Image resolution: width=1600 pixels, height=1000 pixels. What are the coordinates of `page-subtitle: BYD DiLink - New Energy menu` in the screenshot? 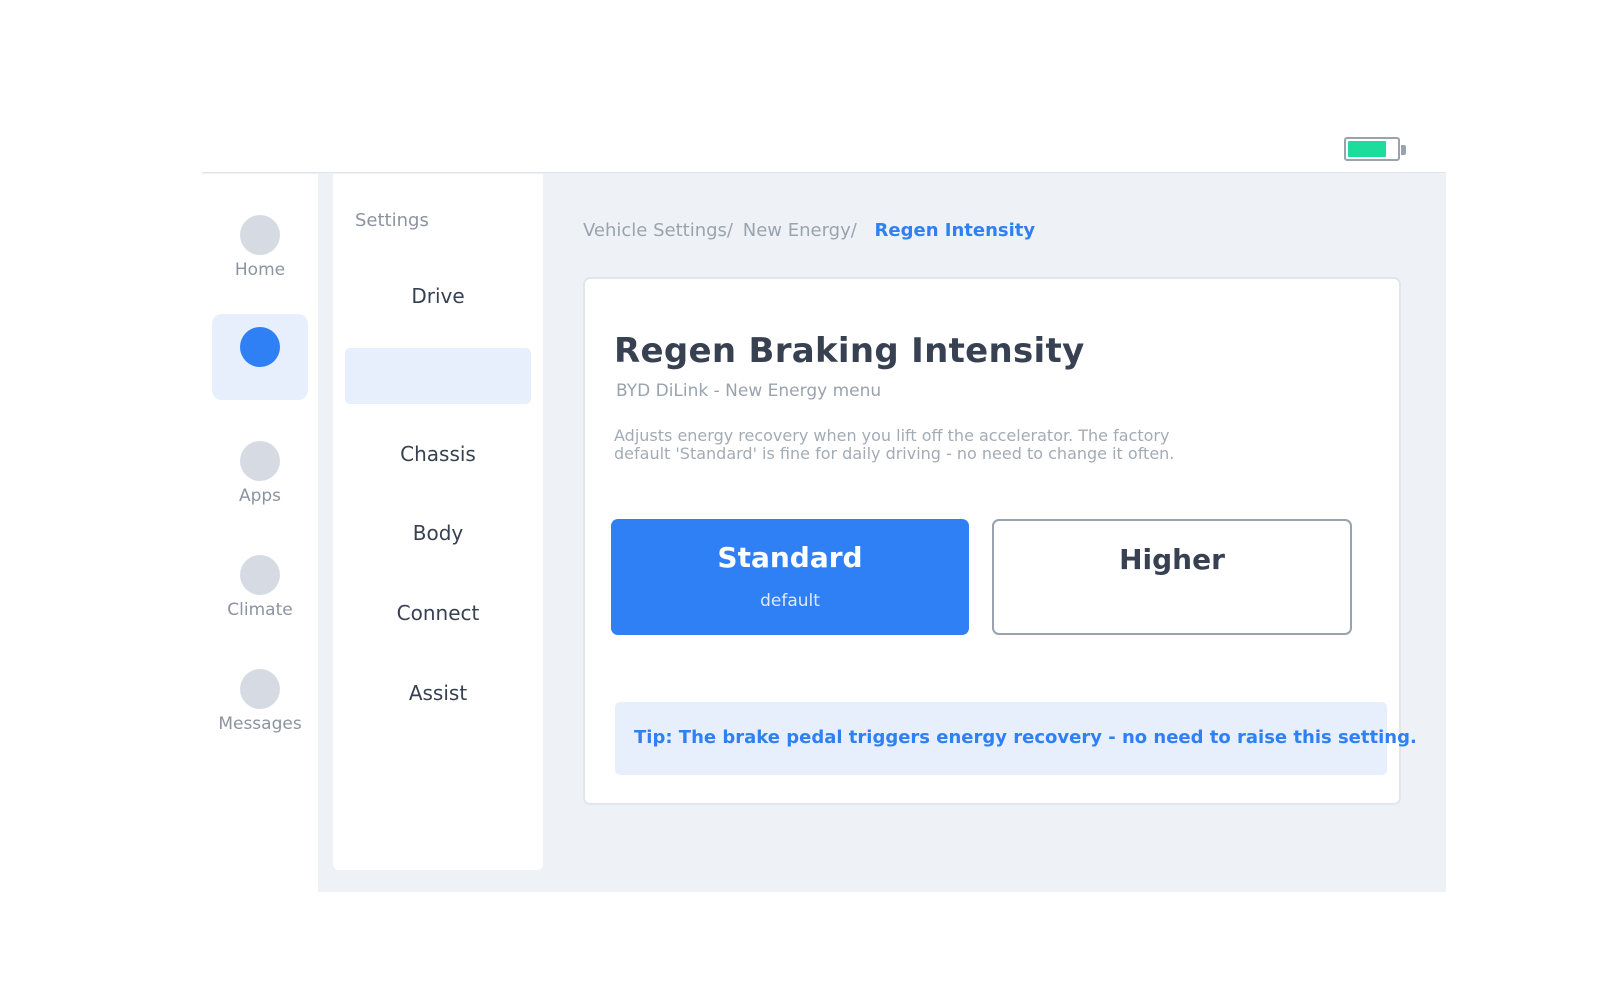 It's located at (749, 391).